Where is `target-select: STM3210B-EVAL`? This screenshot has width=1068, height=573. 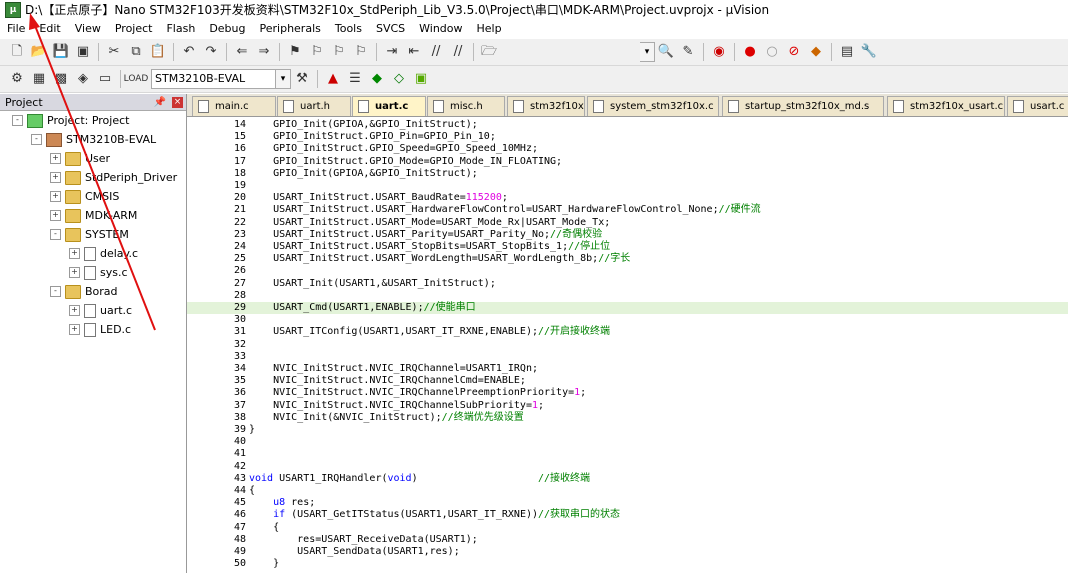
target-select: STM3210B-EVAL is located at coordinates (213, 79).